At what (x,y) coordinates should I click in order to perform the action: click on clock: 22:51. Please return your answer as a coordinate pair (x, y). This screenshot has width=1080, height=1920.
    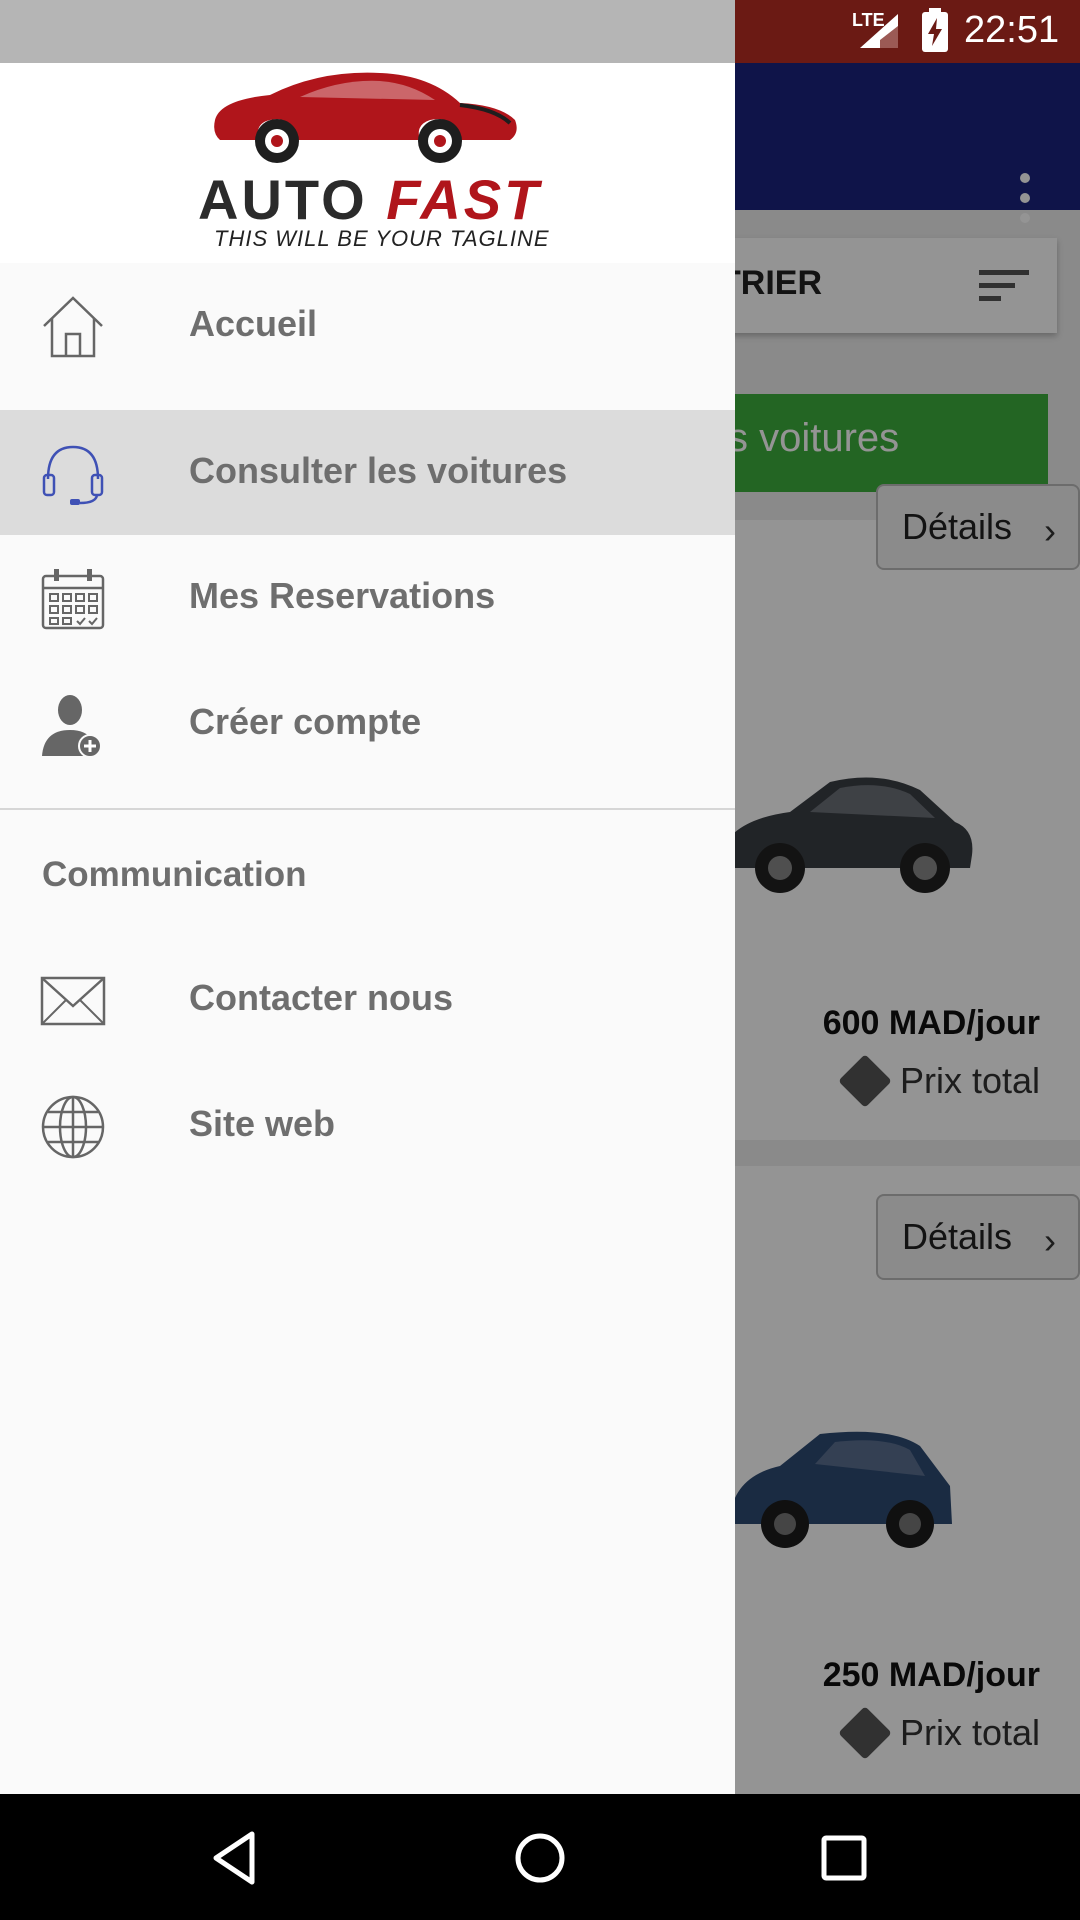
    Looking at the image, I should click on (1012, 30).